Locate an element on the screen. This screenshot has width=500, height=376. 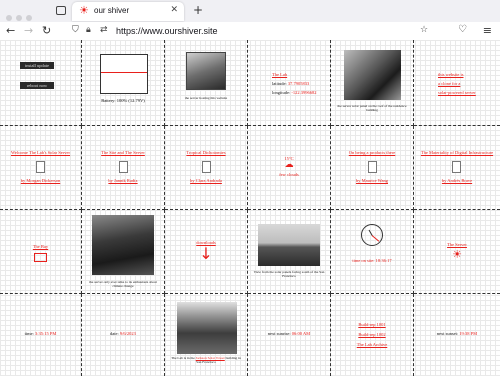
build-link-2: Build-rep 1002 is located at coordinates (372, 335).